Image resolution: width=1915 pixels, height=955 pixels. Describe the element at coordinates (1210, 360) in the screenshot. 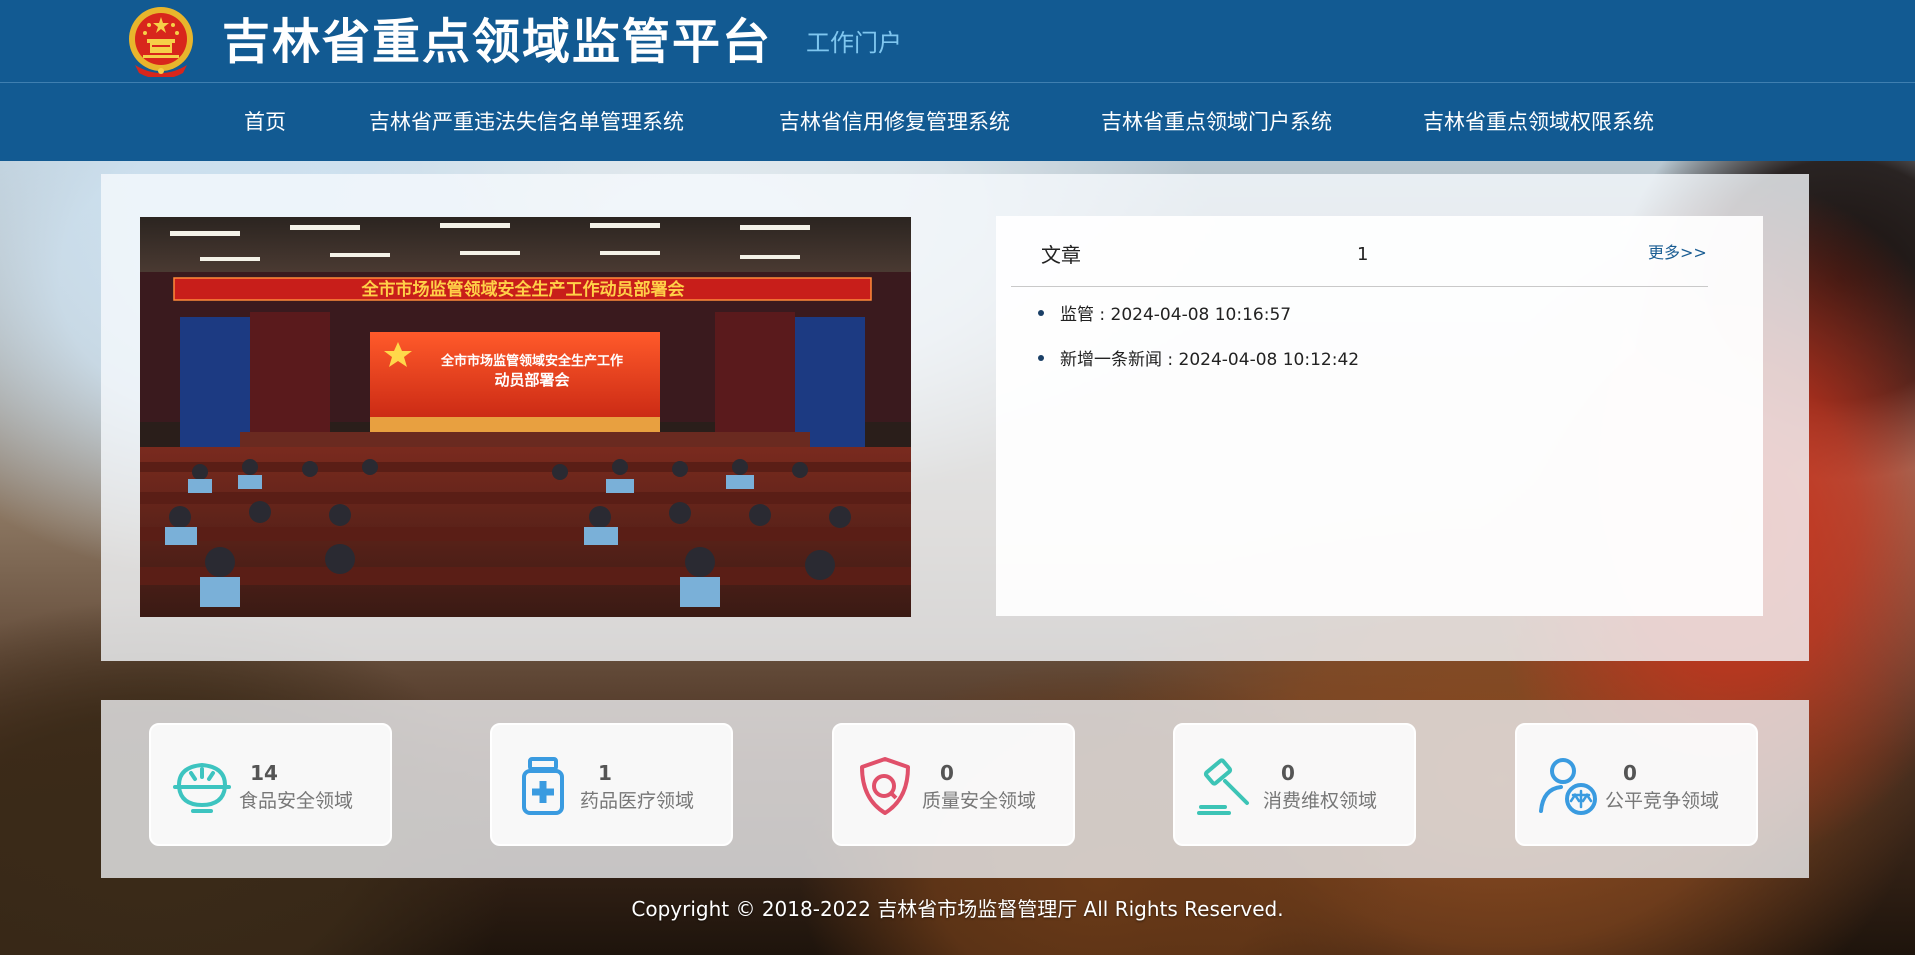

I see `article-text: 新增一条新闻 : 2024-04-08 10:12:42` at that location.